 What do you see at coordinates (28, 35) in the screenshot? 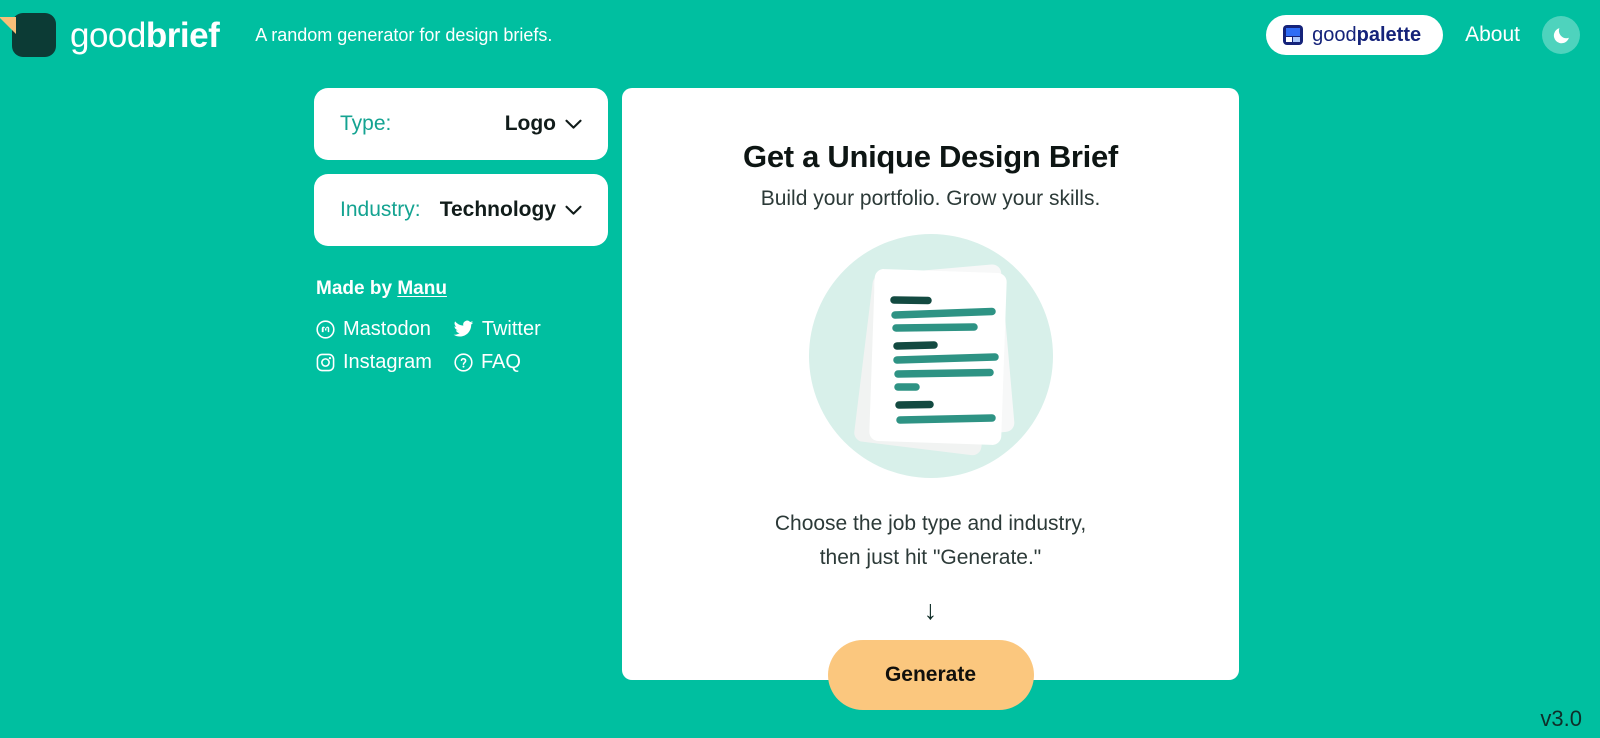
I see `goodbrief-document-logo-icon` at bounding box center [28, 35].